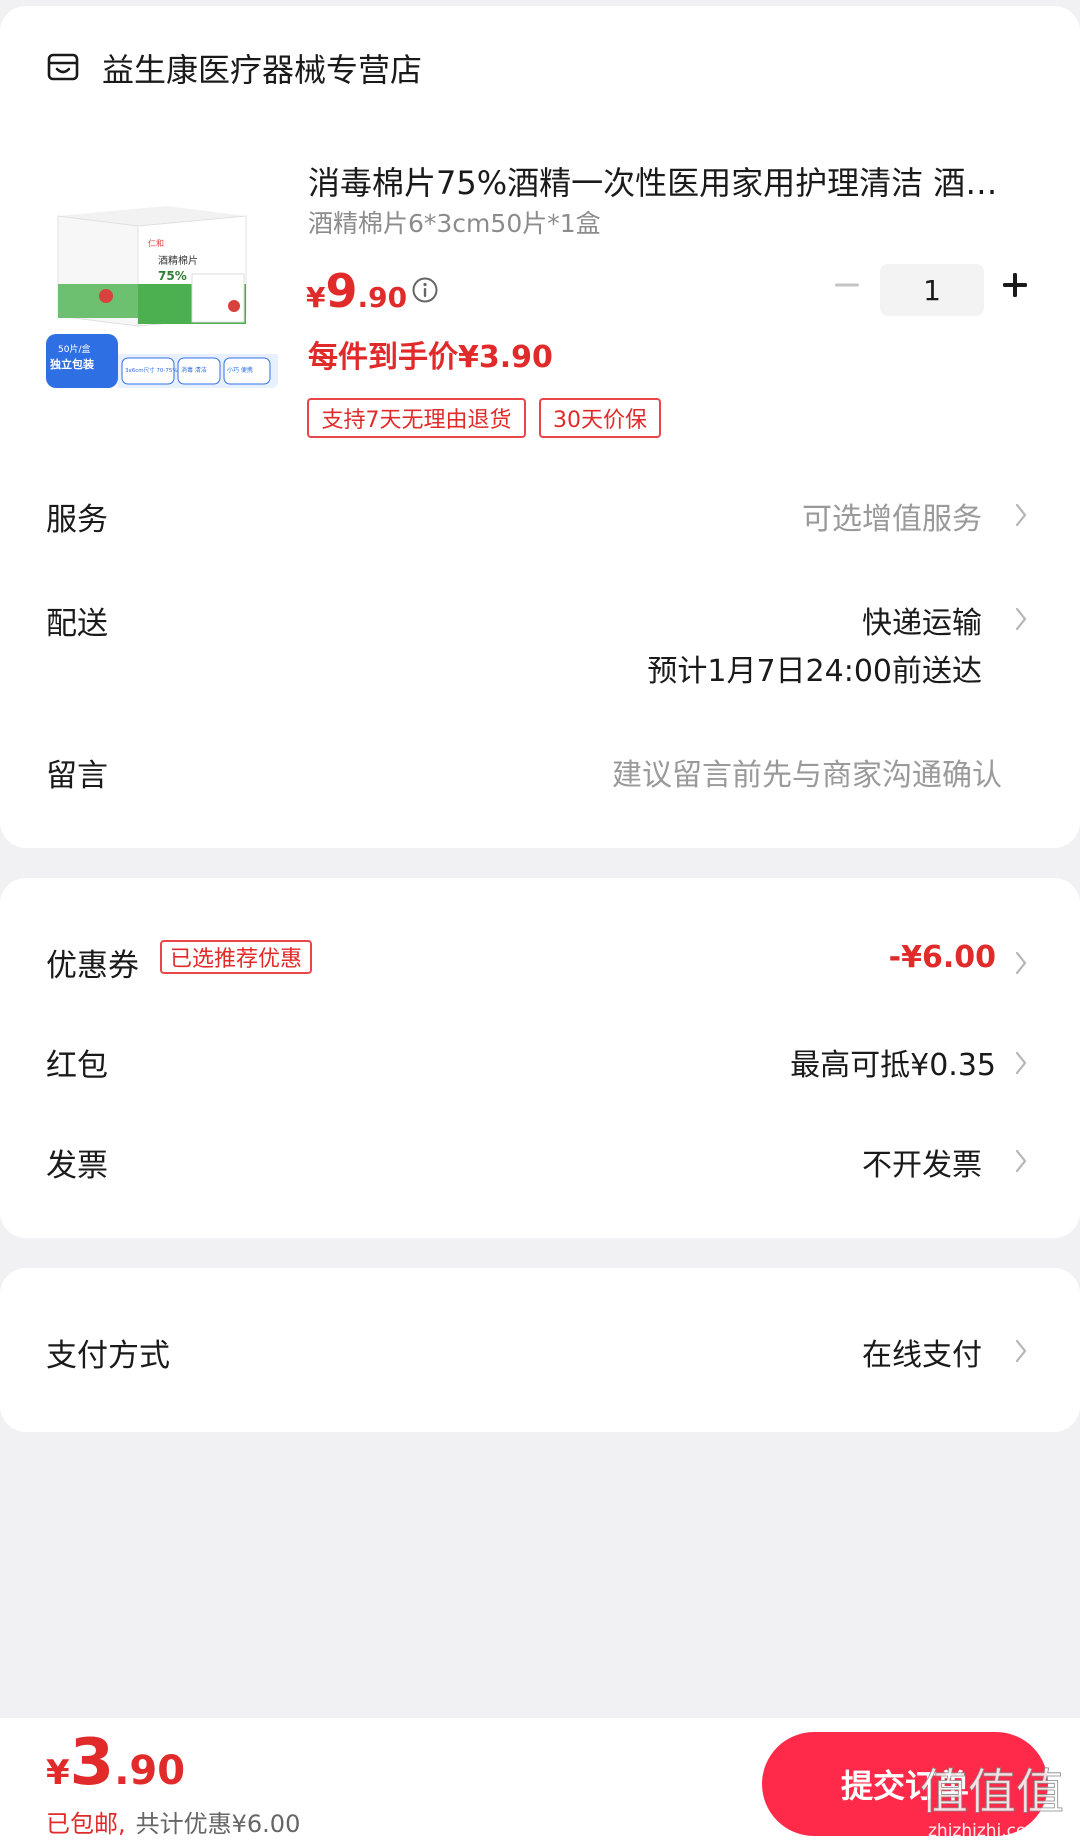 This screenshot has height=1847, width=1080. Describe the element at coordinates (416, 418) in the screenshot. I see `return-policy-tag: 支持7天无理由退货` at that location.